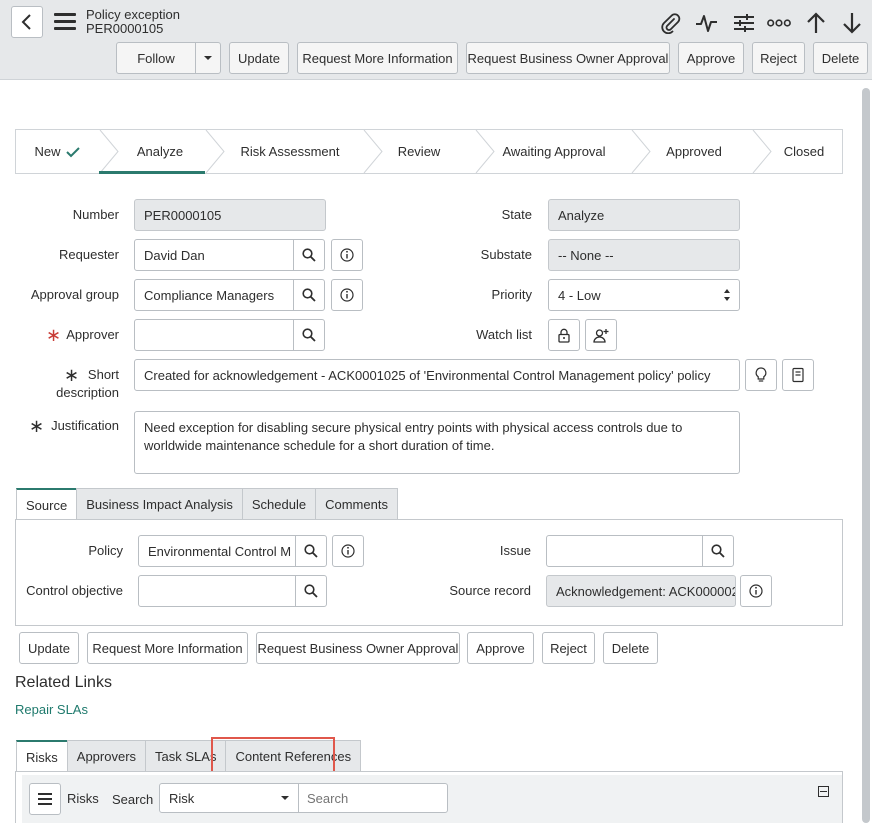  Describe the element at coordinates (727, 295) in the screenshot. I see `select-arrows-icon` at that location.